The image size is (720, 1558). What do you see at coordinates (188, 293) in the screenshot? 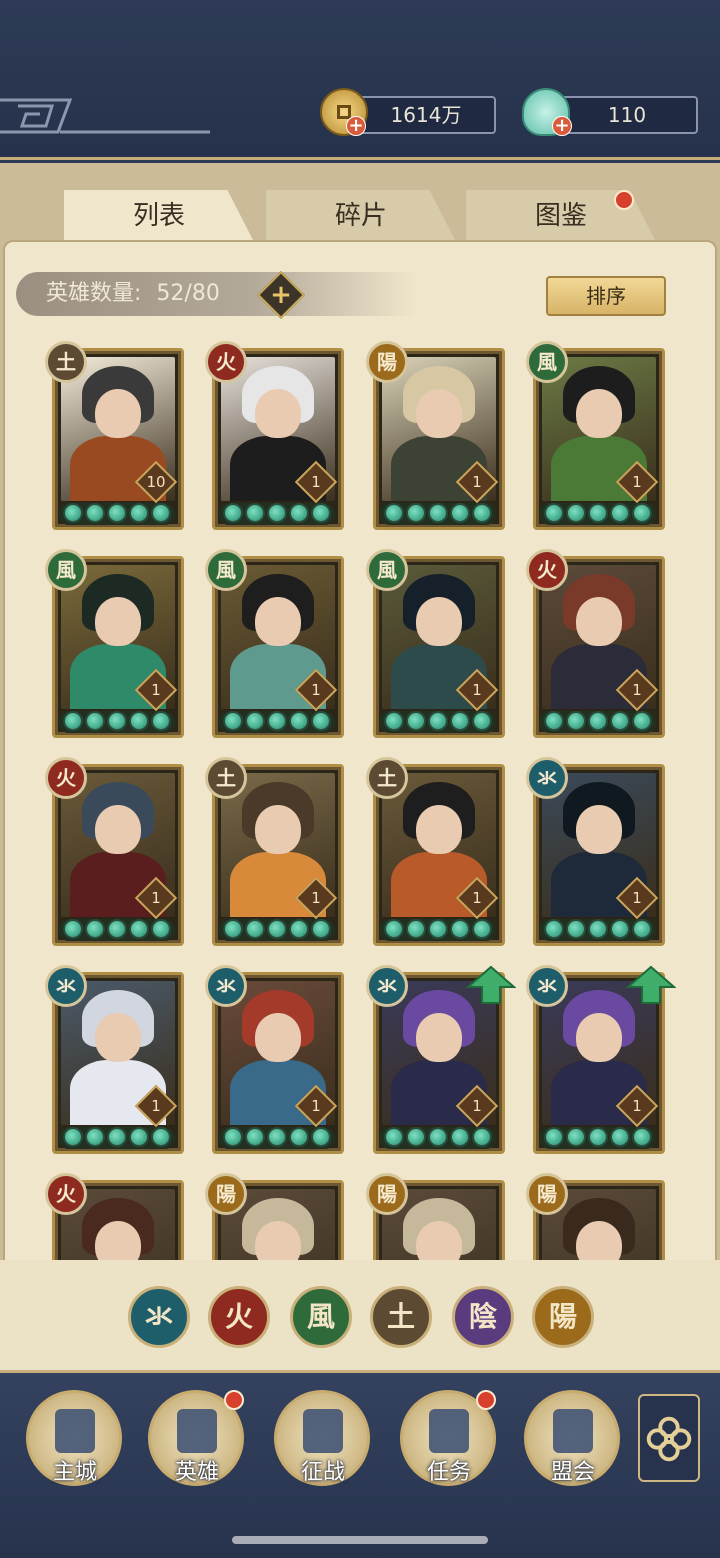
I see `hero-count-value: 52/80` at bounding box center [188, 293].